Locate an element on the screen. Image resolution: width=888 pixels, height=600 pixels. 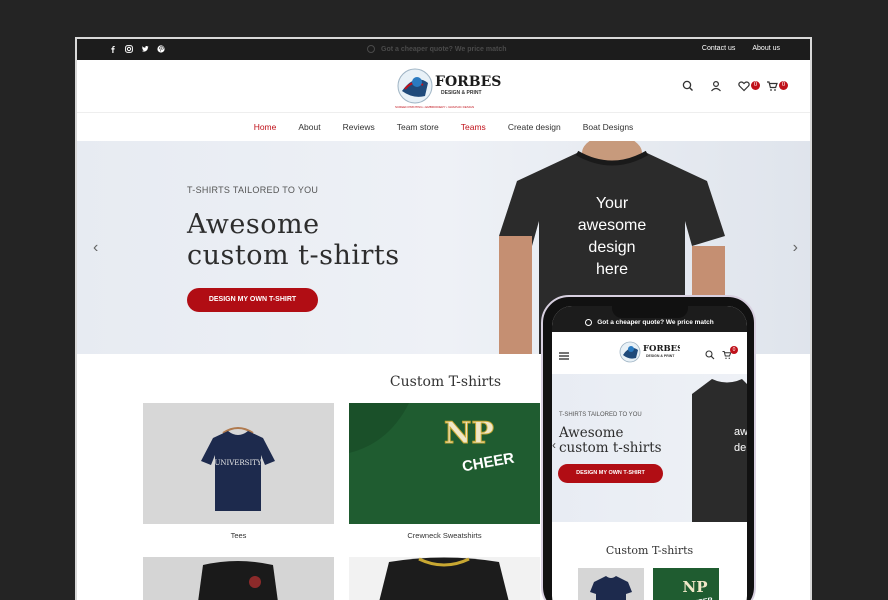
next-arrow-icon: › is located at coordinates (795, 248).